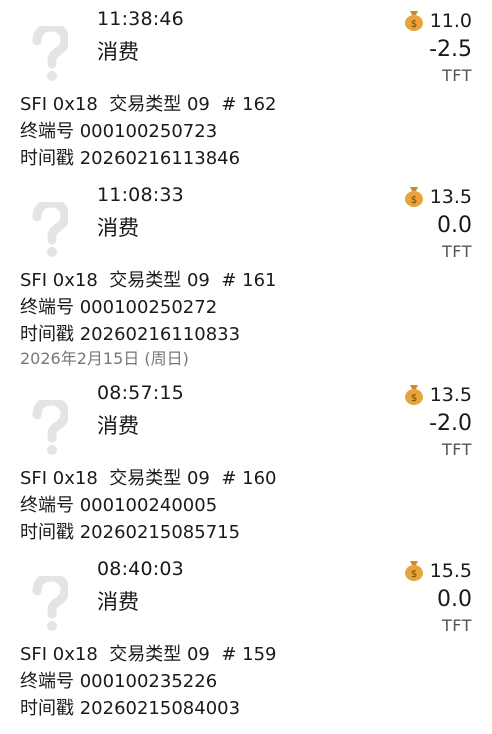 The image size is (492, 734). What do you see at coordinates (119, 681) in the screenshot?
I see `terminal-line: 终端号 000100235226` at bounding box center [119, 681].